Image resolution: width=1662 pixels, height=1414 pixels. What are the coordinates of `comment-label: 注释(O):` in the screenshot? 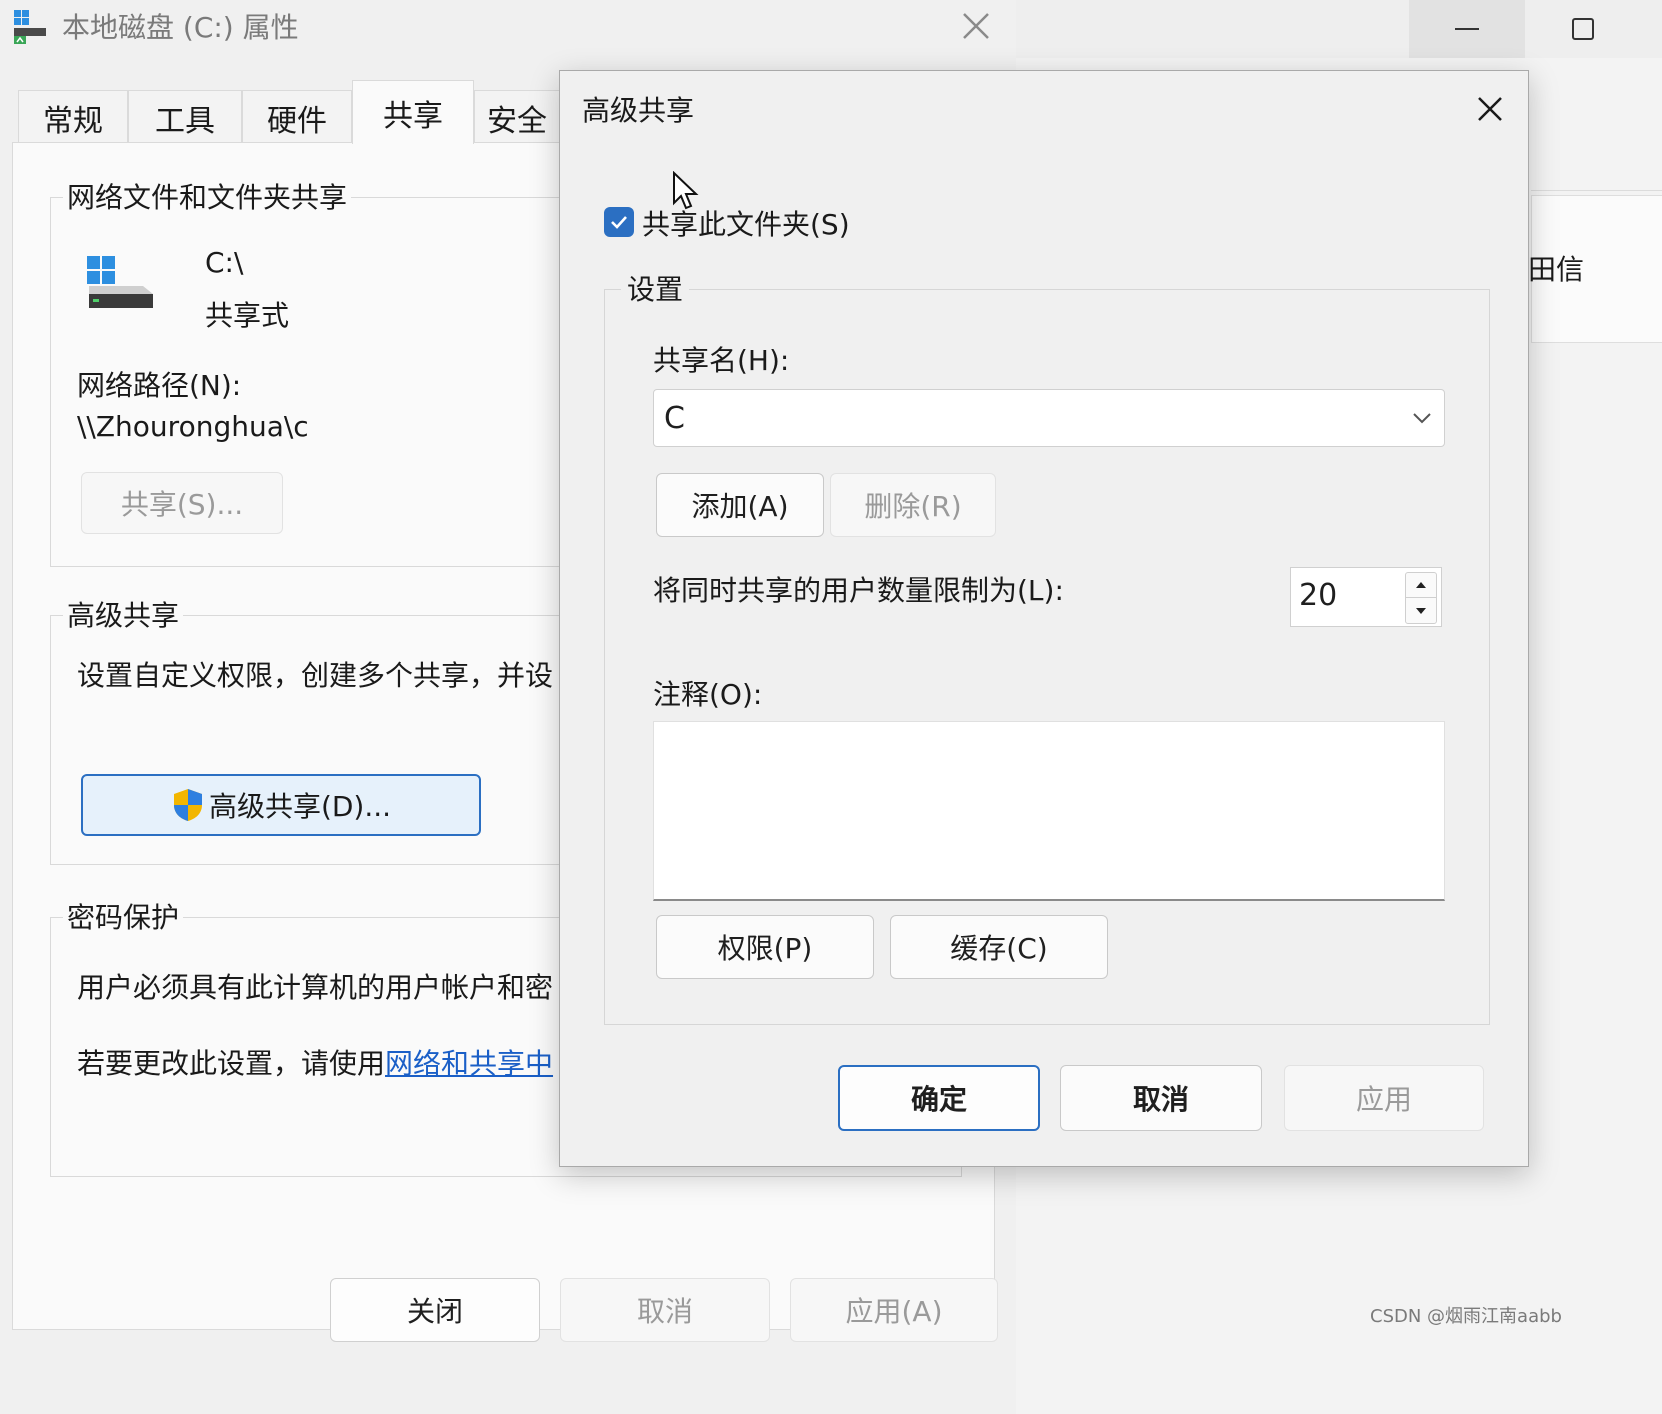 It's located at (708, 694).